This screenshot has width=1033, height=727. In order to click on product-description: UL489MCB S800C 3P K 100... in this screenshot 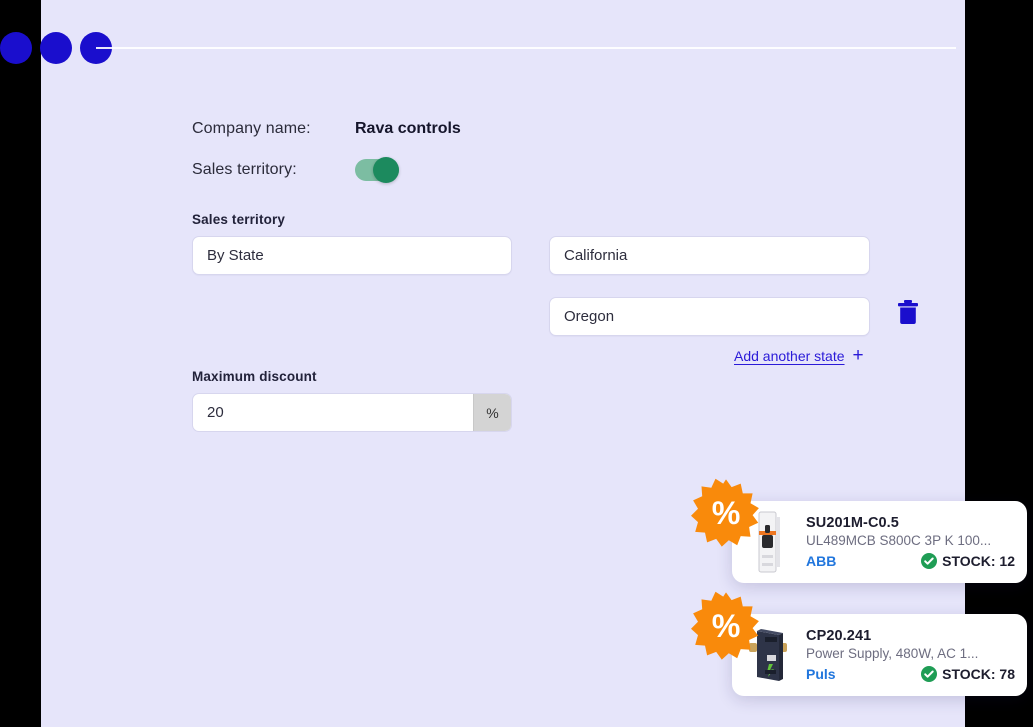, I will do `click(899, 540)`.